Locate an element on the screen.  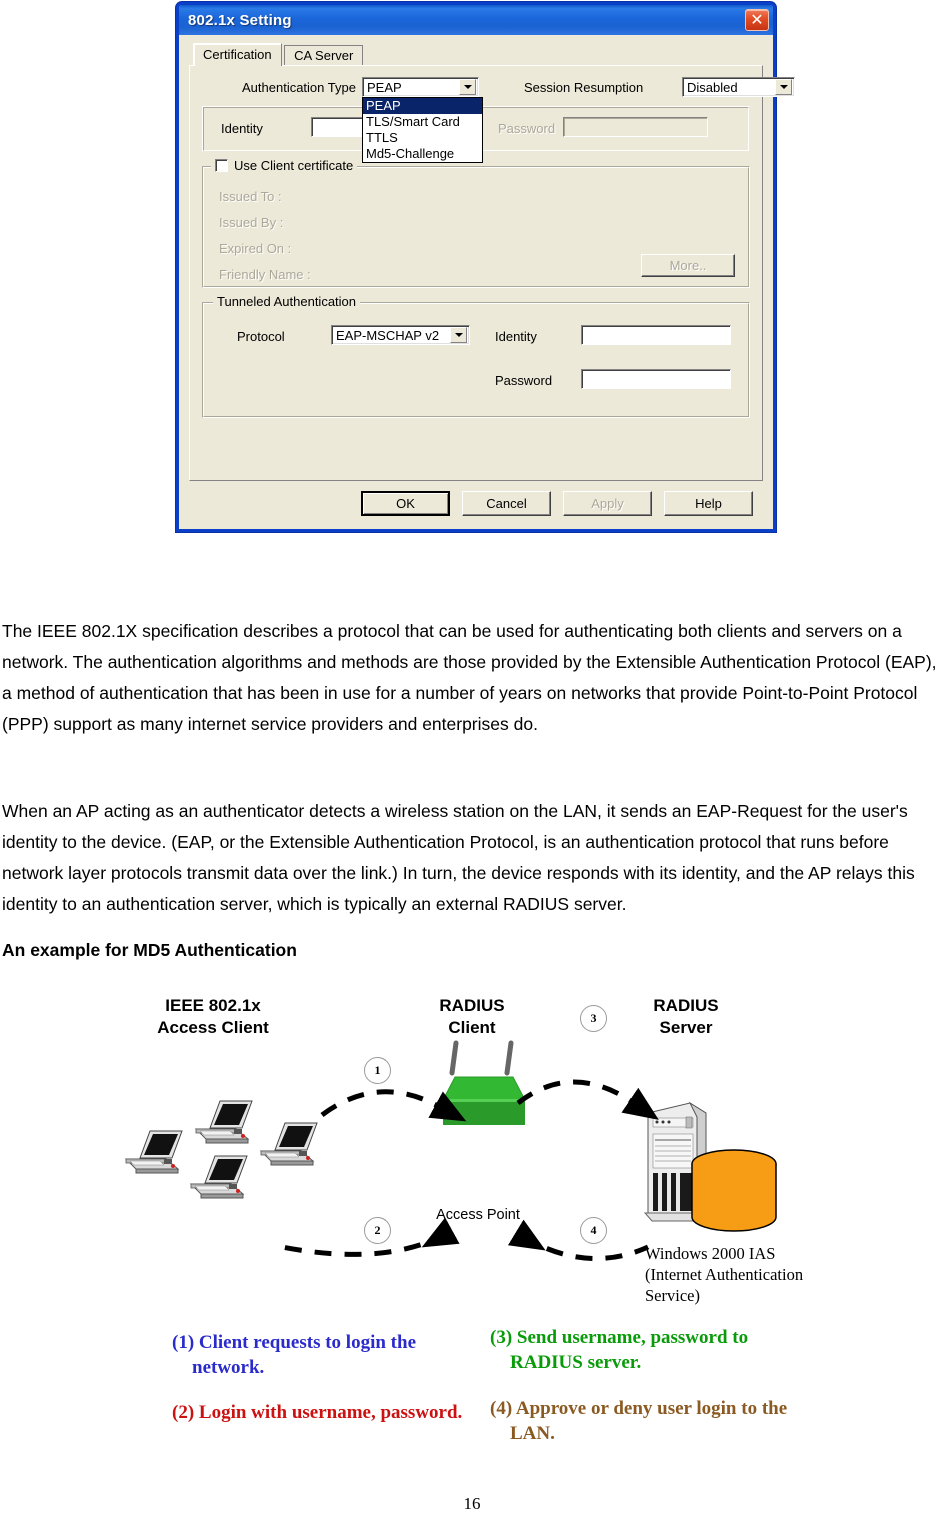
issued-to-label: Issued To : is located at coordinates (250, 196).